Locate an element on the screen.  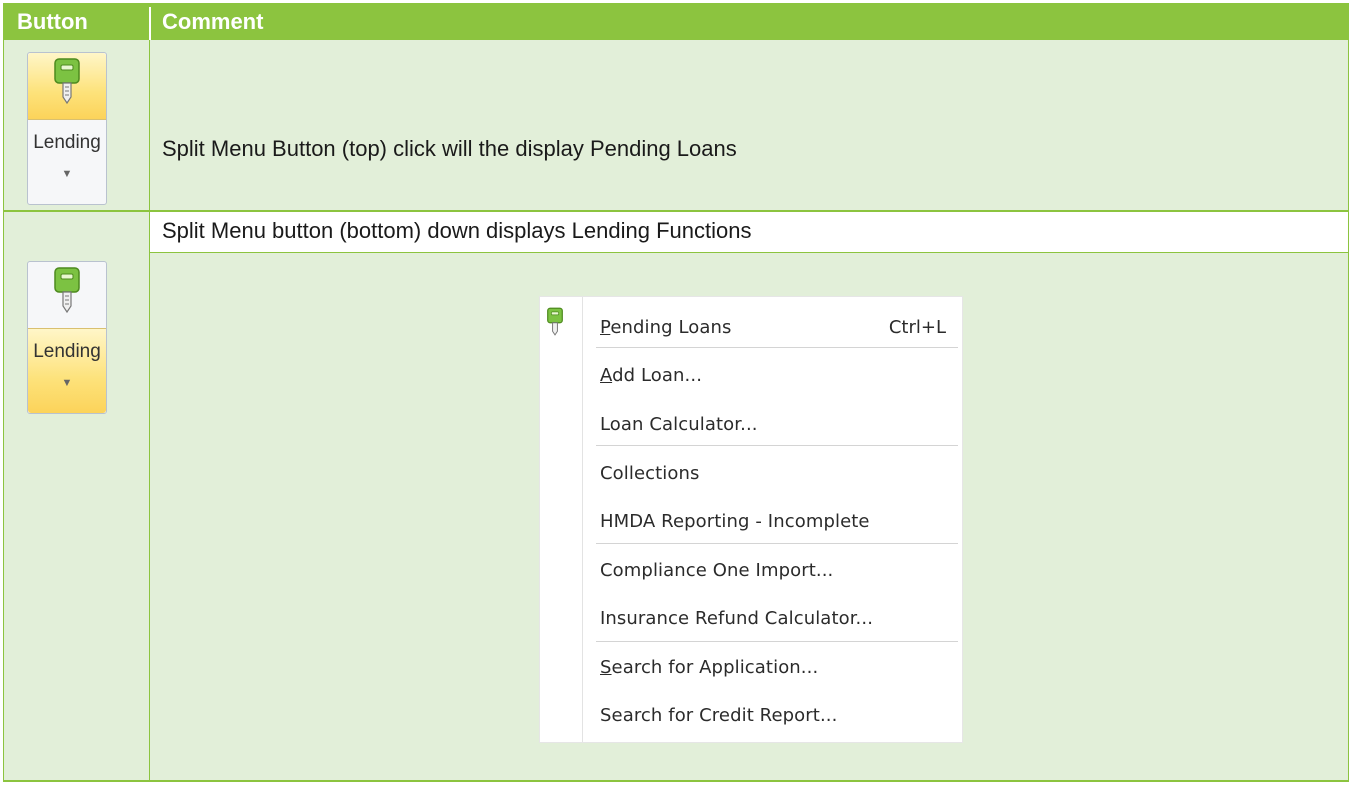
menu-item-pending-loans: Pending Loans is located at coordinates (666, 327).